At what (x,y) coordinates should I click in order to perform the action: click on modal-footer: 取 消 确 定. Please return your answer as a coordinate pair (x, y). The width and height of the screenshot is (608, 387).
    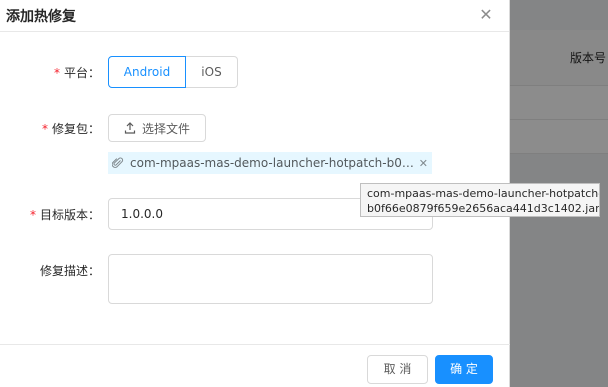
    Looking at the image, I should click on (255, 365).